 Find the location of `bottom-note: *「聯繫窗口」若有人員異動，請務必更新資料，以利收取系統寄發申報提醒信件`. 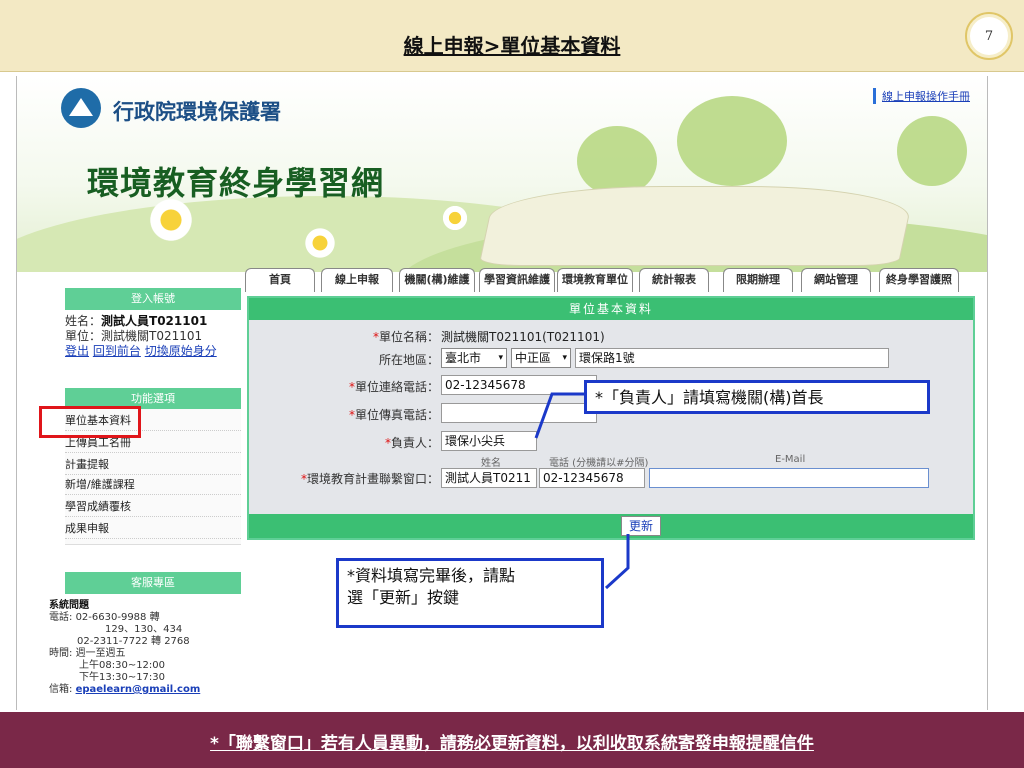

bottom-note: *「聯繫窗口」若有人員異動，請務必更新資料，以利收取系統寄發申報提醒信件 is located at coordinates (512, 744).